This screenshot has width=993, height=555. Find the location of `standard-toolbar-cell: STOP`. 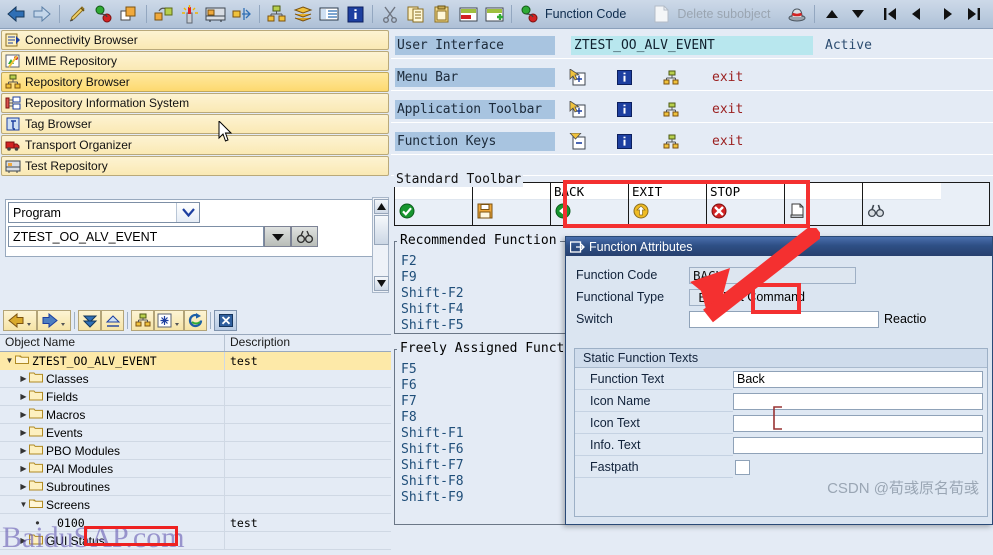

standard-toolbar-cell: STOP is located at coordinates (746, 204).